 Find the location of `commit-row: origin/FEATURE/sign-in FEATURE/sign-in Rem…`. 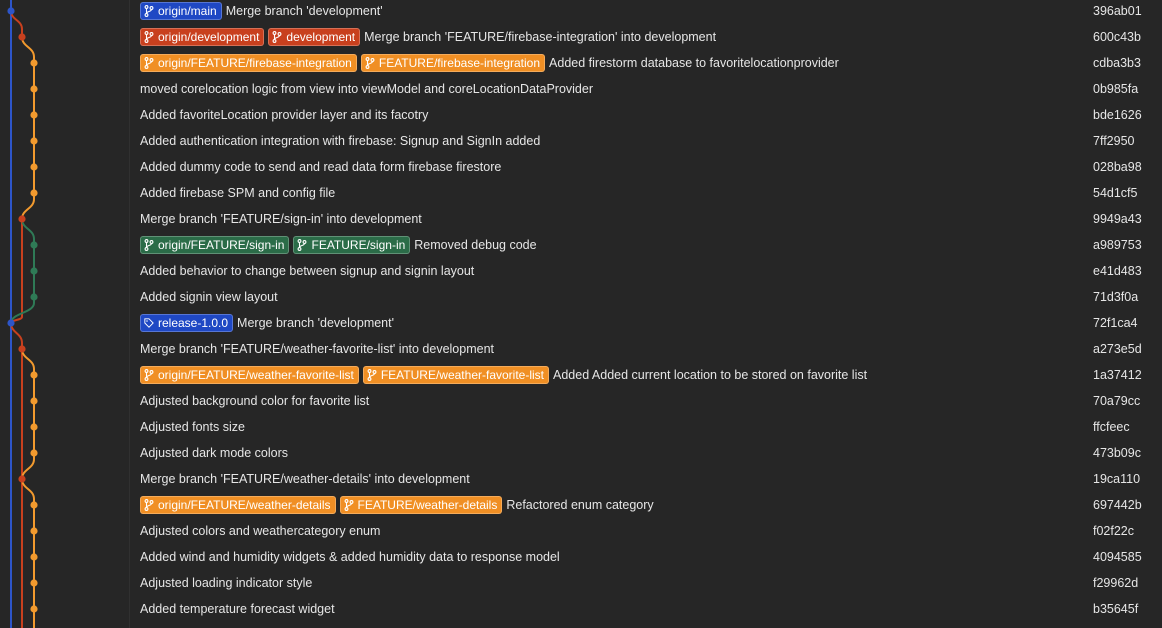

commit-row: origin/FEATURE/sign-in FEATURE/sign-in Rem… is located at coordinates (645, 245).